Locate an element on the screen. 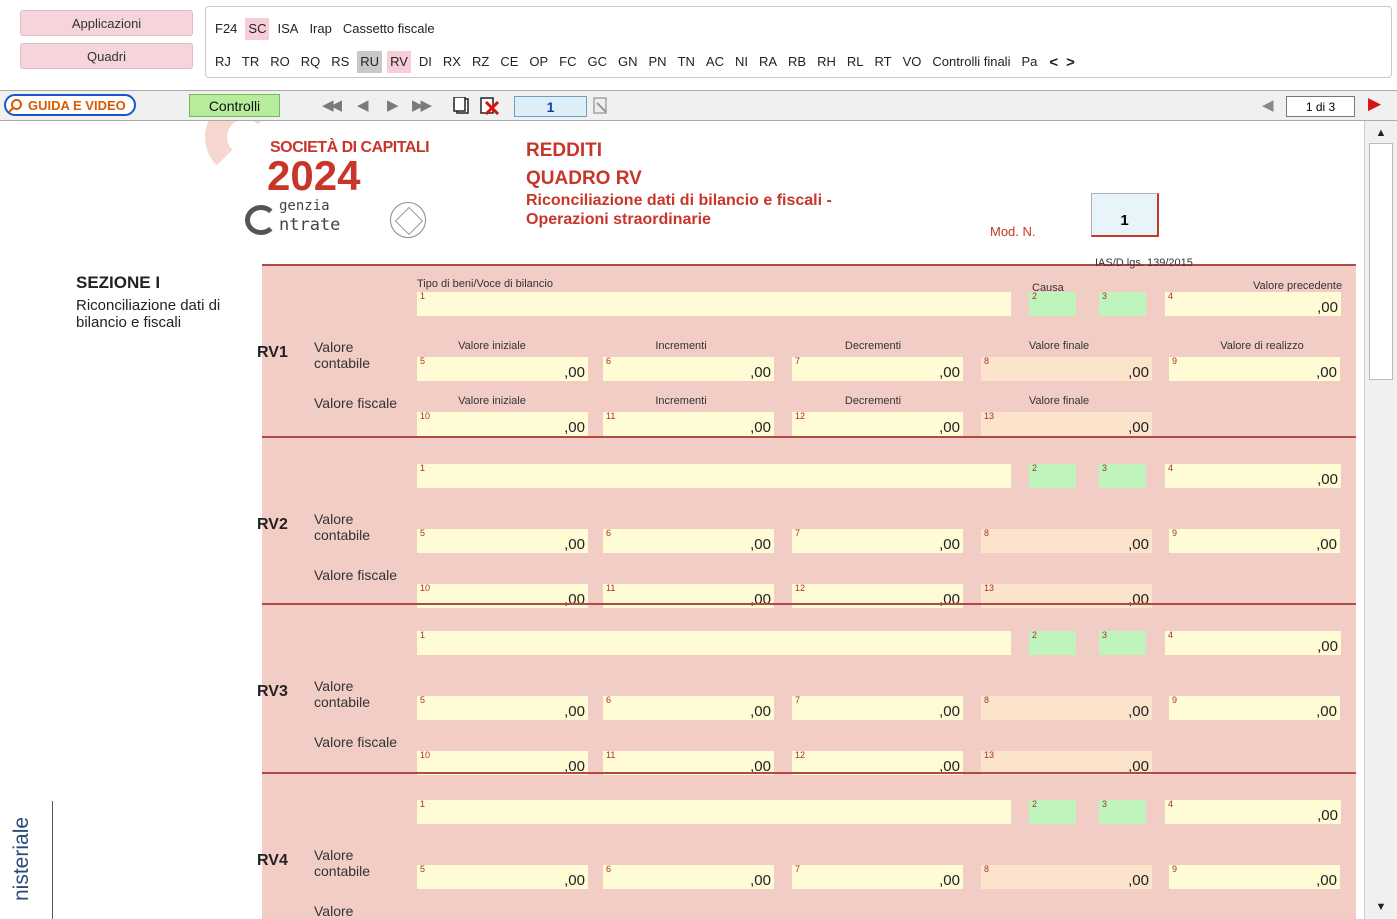  quadri-tab-rt: RT is located at coordinates (883, 62).